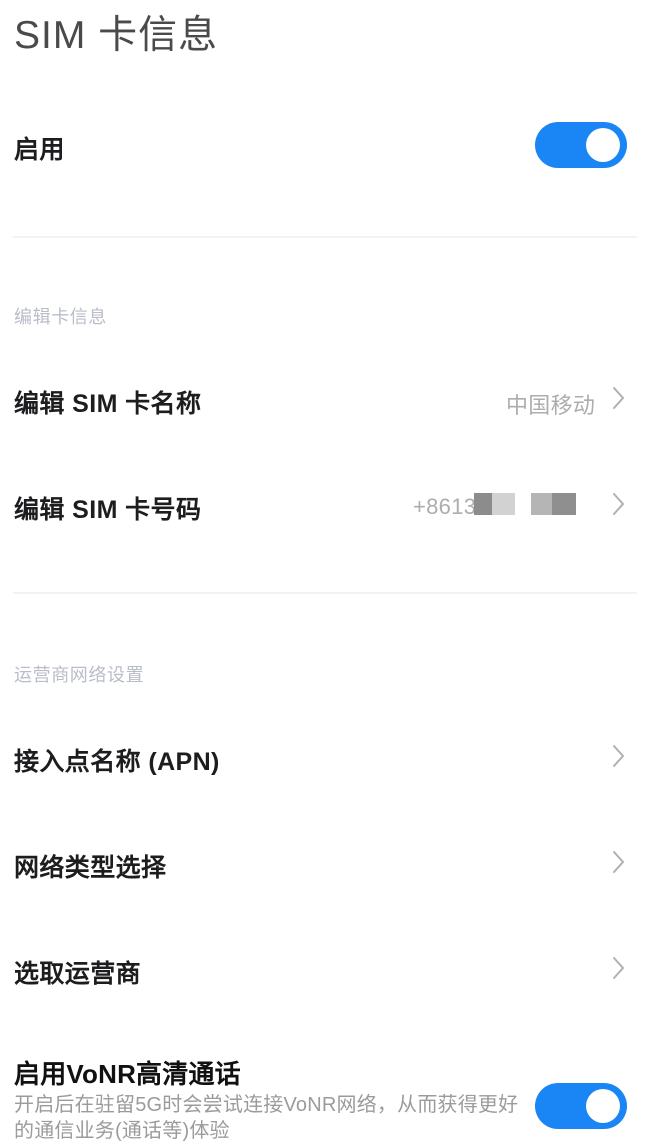 The image size is (650, 1141). Describe the element at coordinates (79, 675) in the screenshot. I see `section-header-operator: 运营商网络设置` at that location.